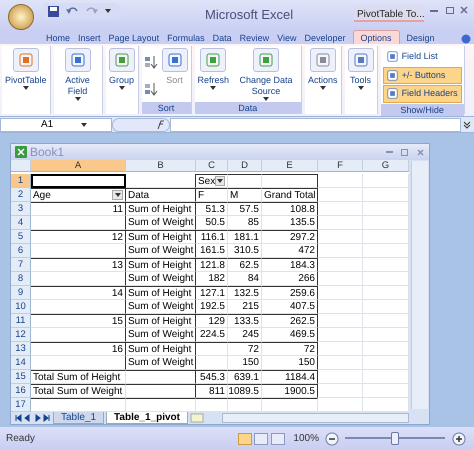 This screenshot has height=450, width=474. What do you see at coordinates (245, 391) in the screenshot?
I see `table-cell: 1089.5` at bounding box center [245, 391].